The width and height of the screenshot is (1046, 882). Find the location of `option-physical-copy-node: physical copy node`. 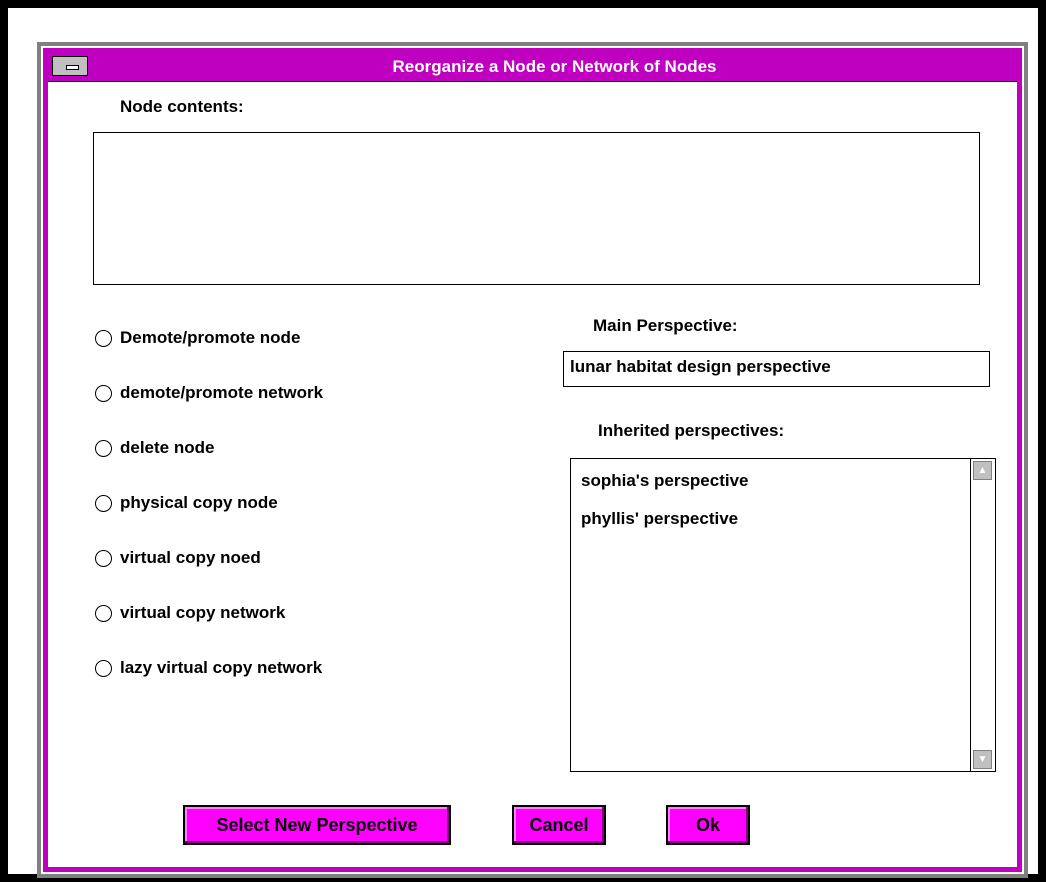

option-physical-copy-node: physical copy node is located at coordinates (186, 503).